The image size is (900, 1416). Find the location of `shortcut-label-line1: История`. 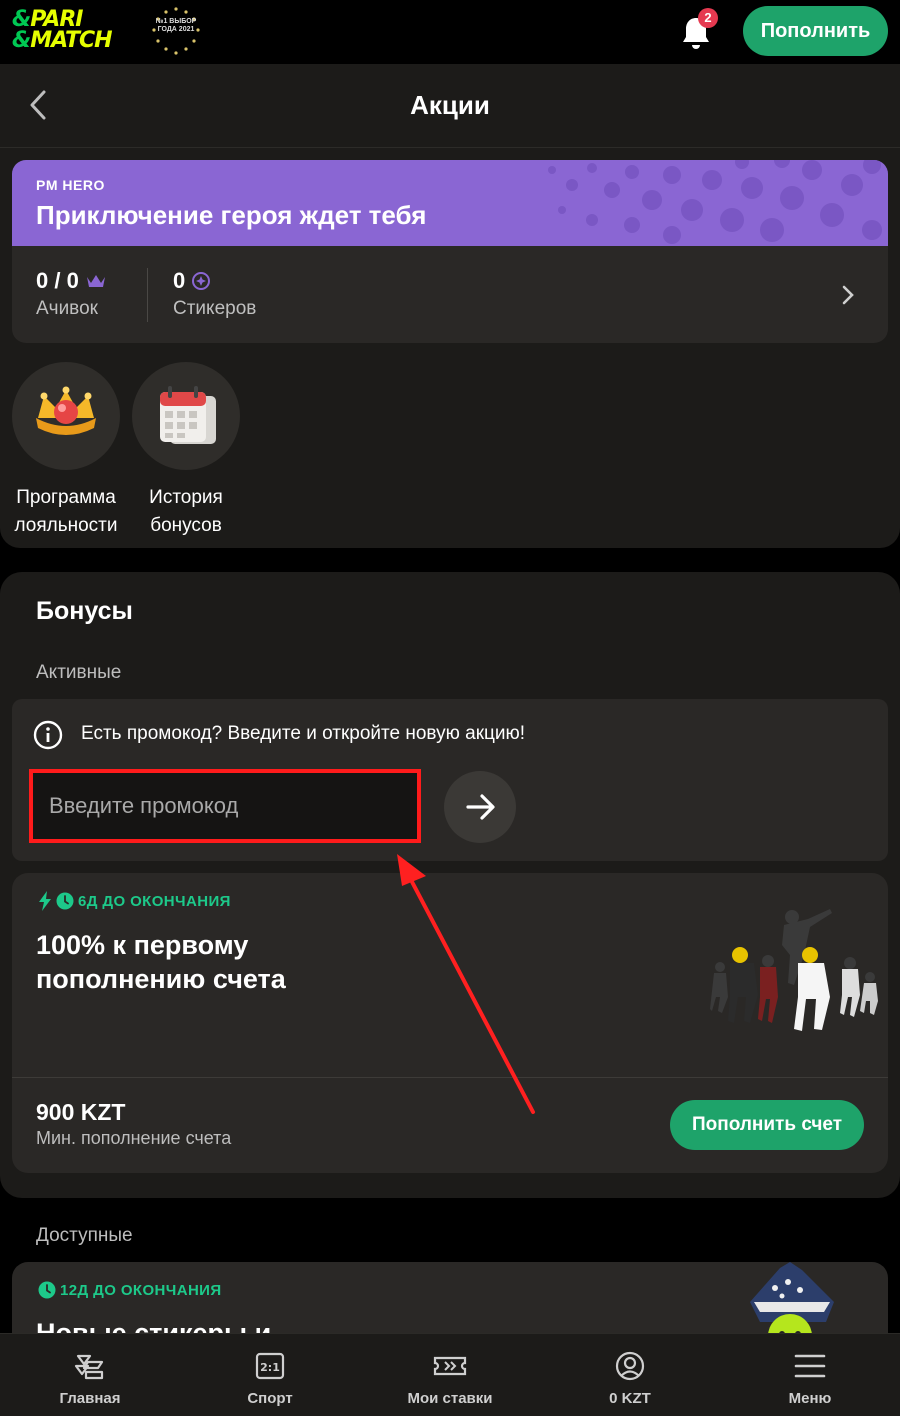

shortcut-label-line1: История is located at coordinates (186, 497).